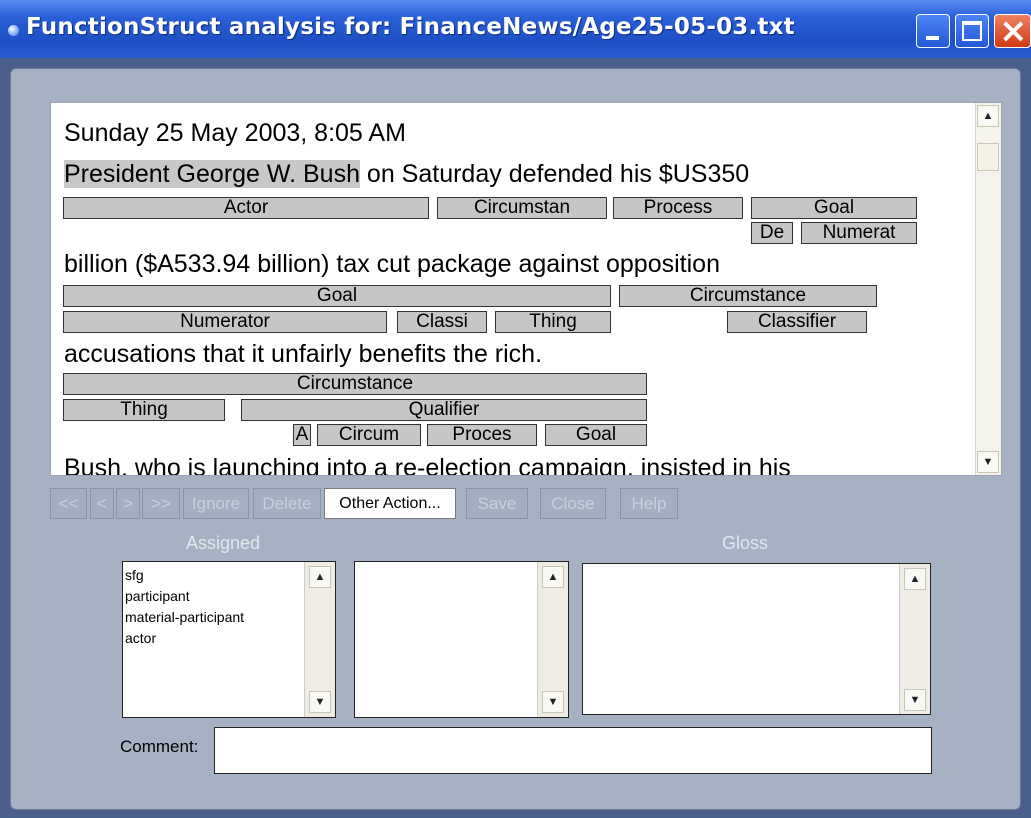 The height and width of the screenshot is (818, 1031). I want to click on list-item: sfg, so click(134, 575).